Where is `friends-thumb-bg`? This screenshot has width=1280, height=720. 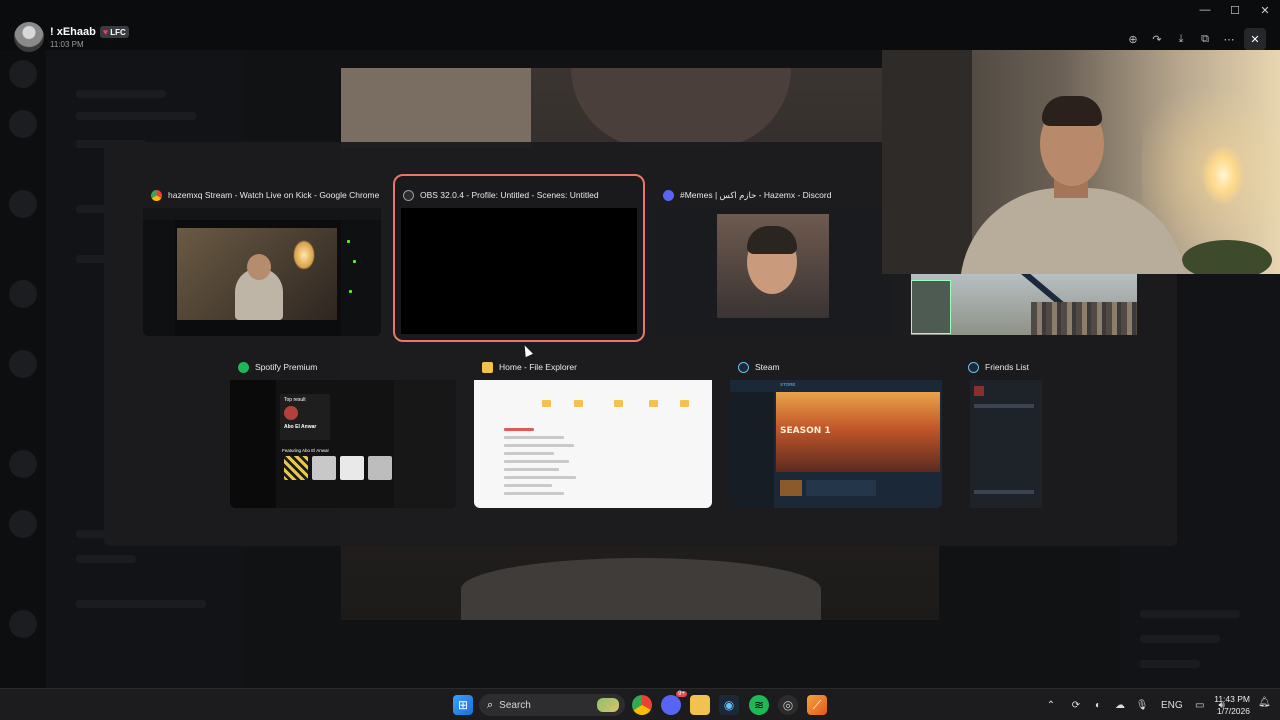
friends-thumb-bg is located at coordinates (1006, 444).